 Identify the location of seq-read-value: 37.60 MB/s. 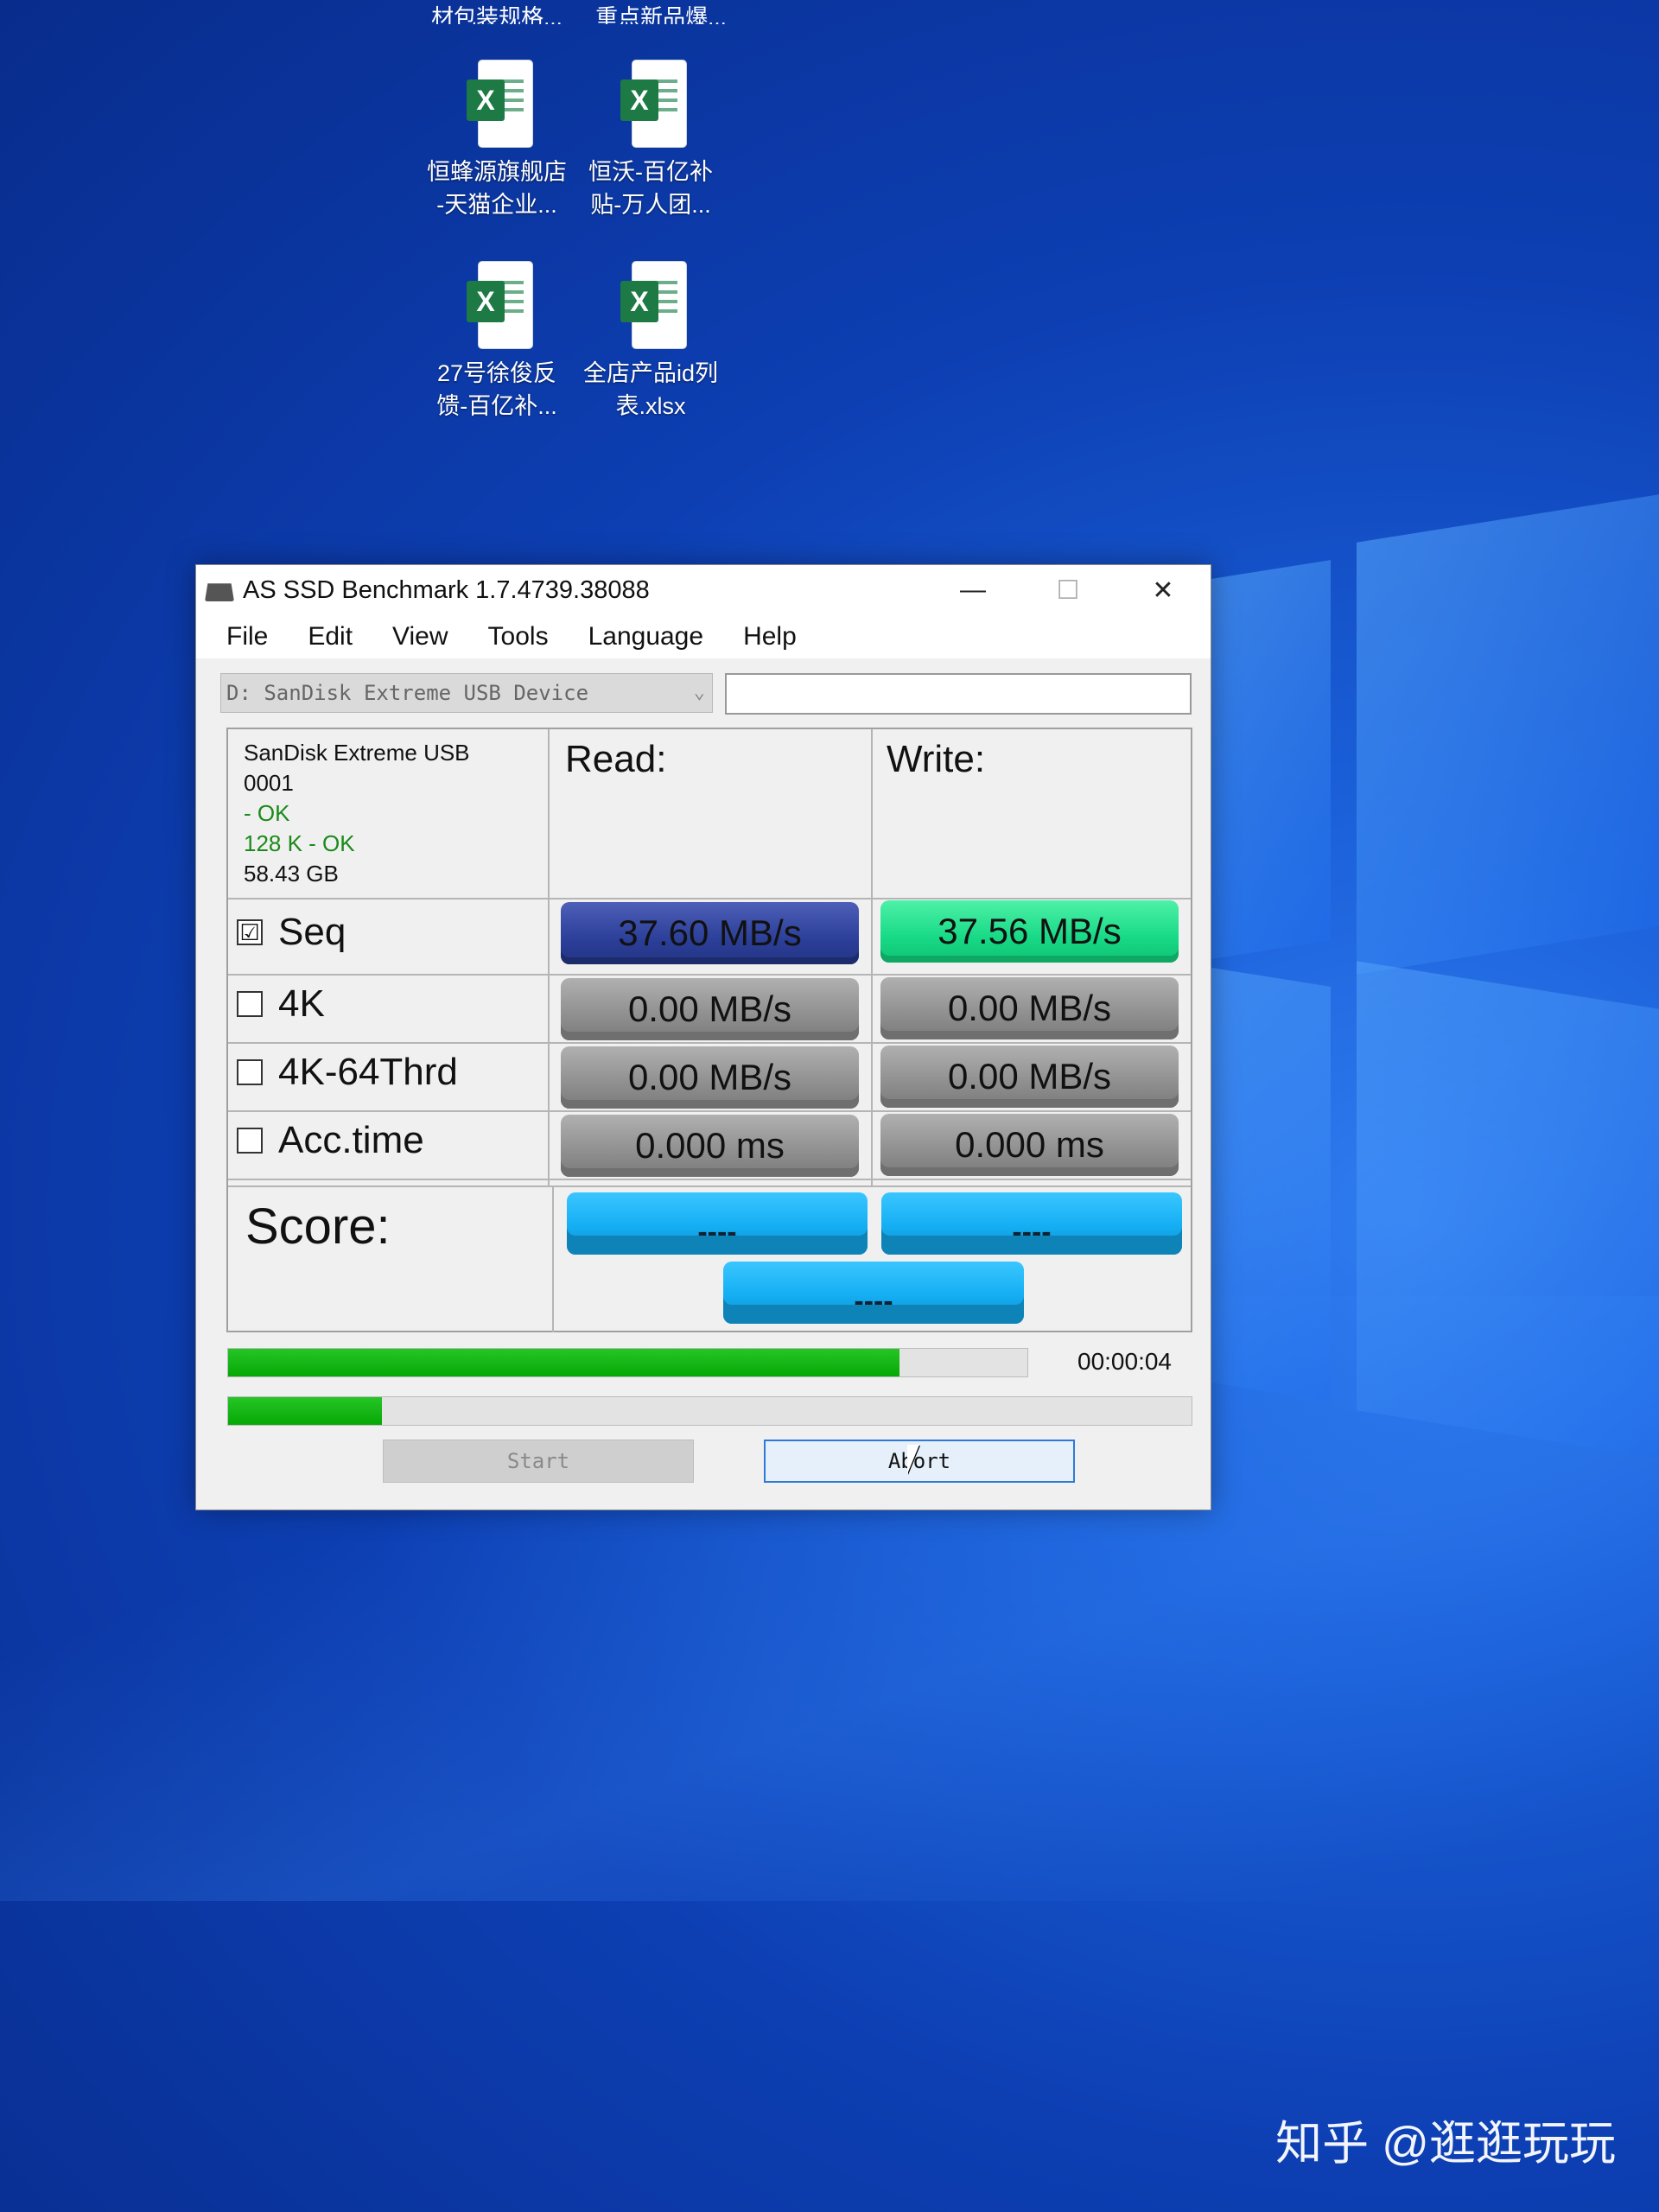
(710, 933).